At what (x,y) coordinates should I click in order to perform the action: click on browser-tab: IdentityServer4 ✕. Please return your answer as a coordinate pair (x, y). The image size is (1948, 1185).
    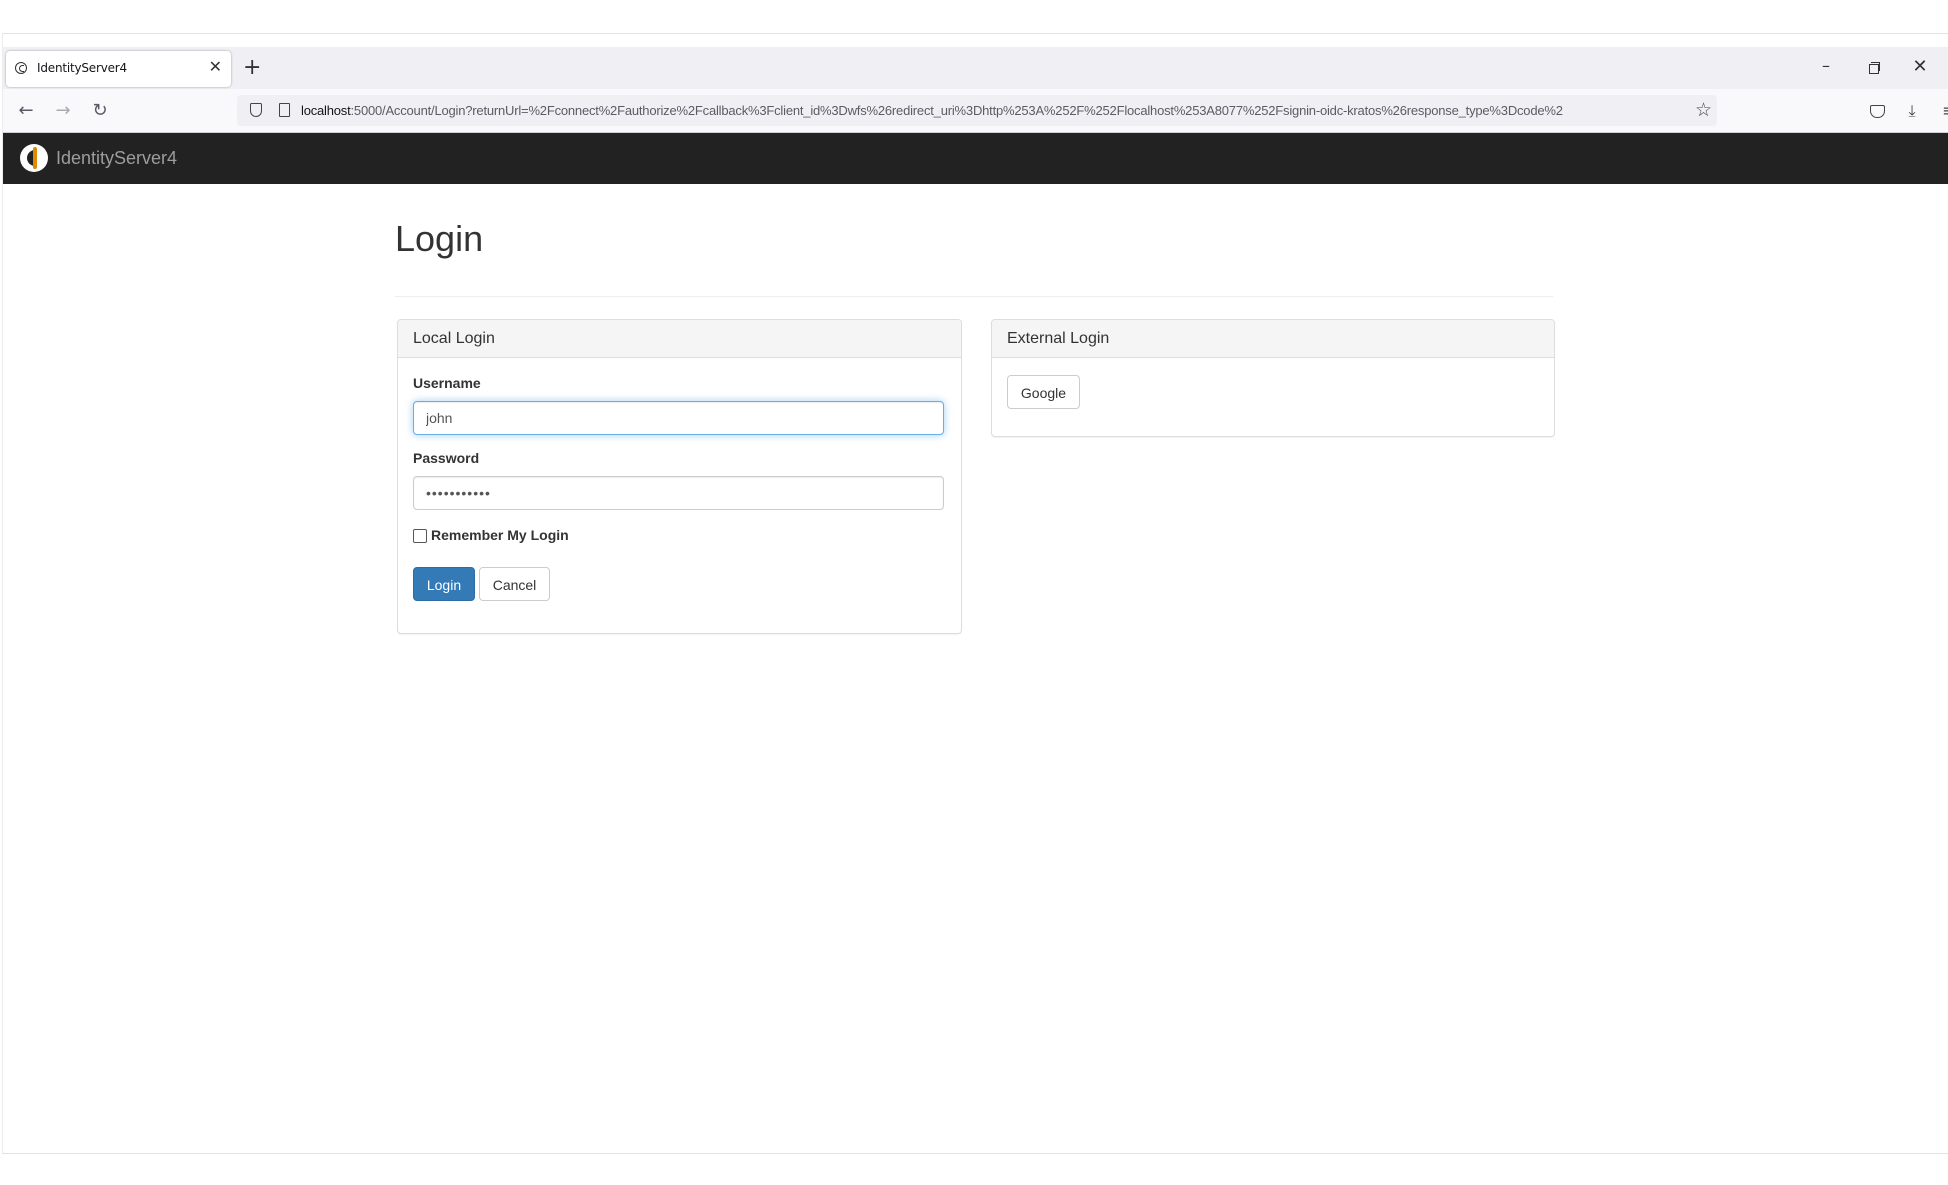
    Looking at the image, I should click on (118, 69).